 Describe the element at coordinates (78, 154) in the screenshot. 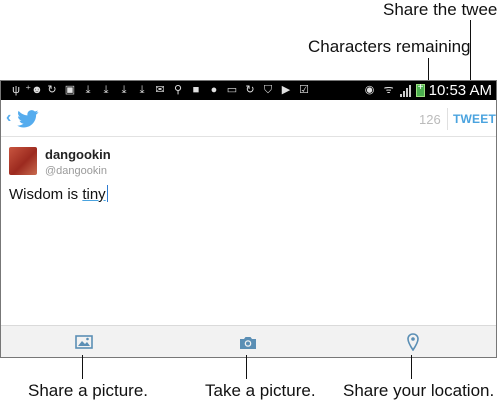

I see `display-name: dangookin` at that location.